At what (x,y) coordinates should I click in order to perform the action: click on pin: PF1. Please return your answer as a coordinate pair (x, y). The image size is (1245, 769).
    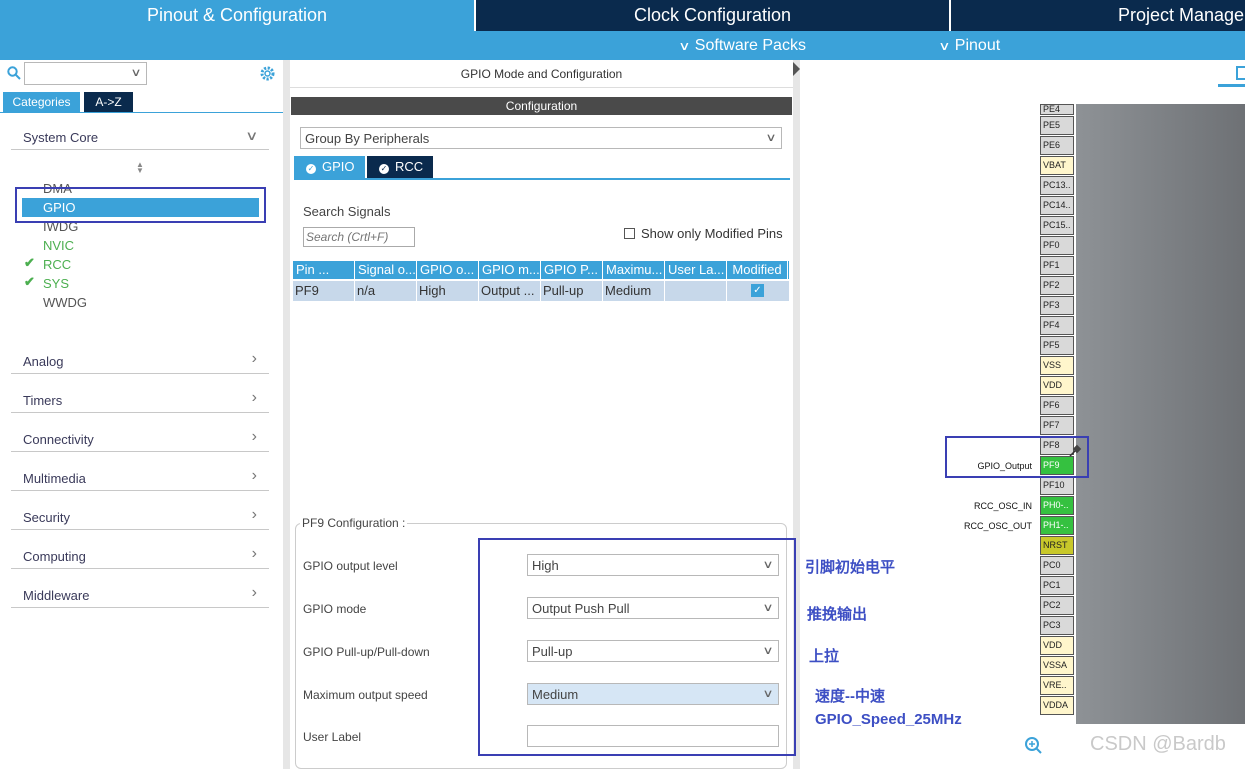
    Looking at the image, I should click on (1057, 265).